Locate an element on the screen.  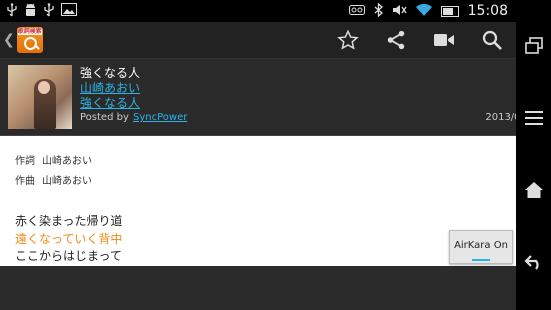
lyricist-name: 山崎あおい is located at coordinates (67, 161).